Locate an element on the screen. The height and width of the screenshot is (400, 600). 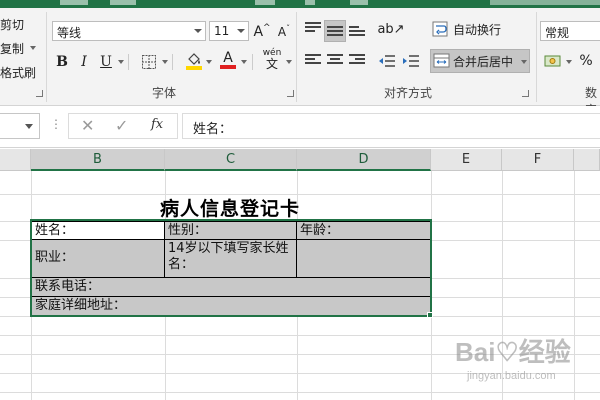
accounting-format-button is located at coordinates (553, 61).